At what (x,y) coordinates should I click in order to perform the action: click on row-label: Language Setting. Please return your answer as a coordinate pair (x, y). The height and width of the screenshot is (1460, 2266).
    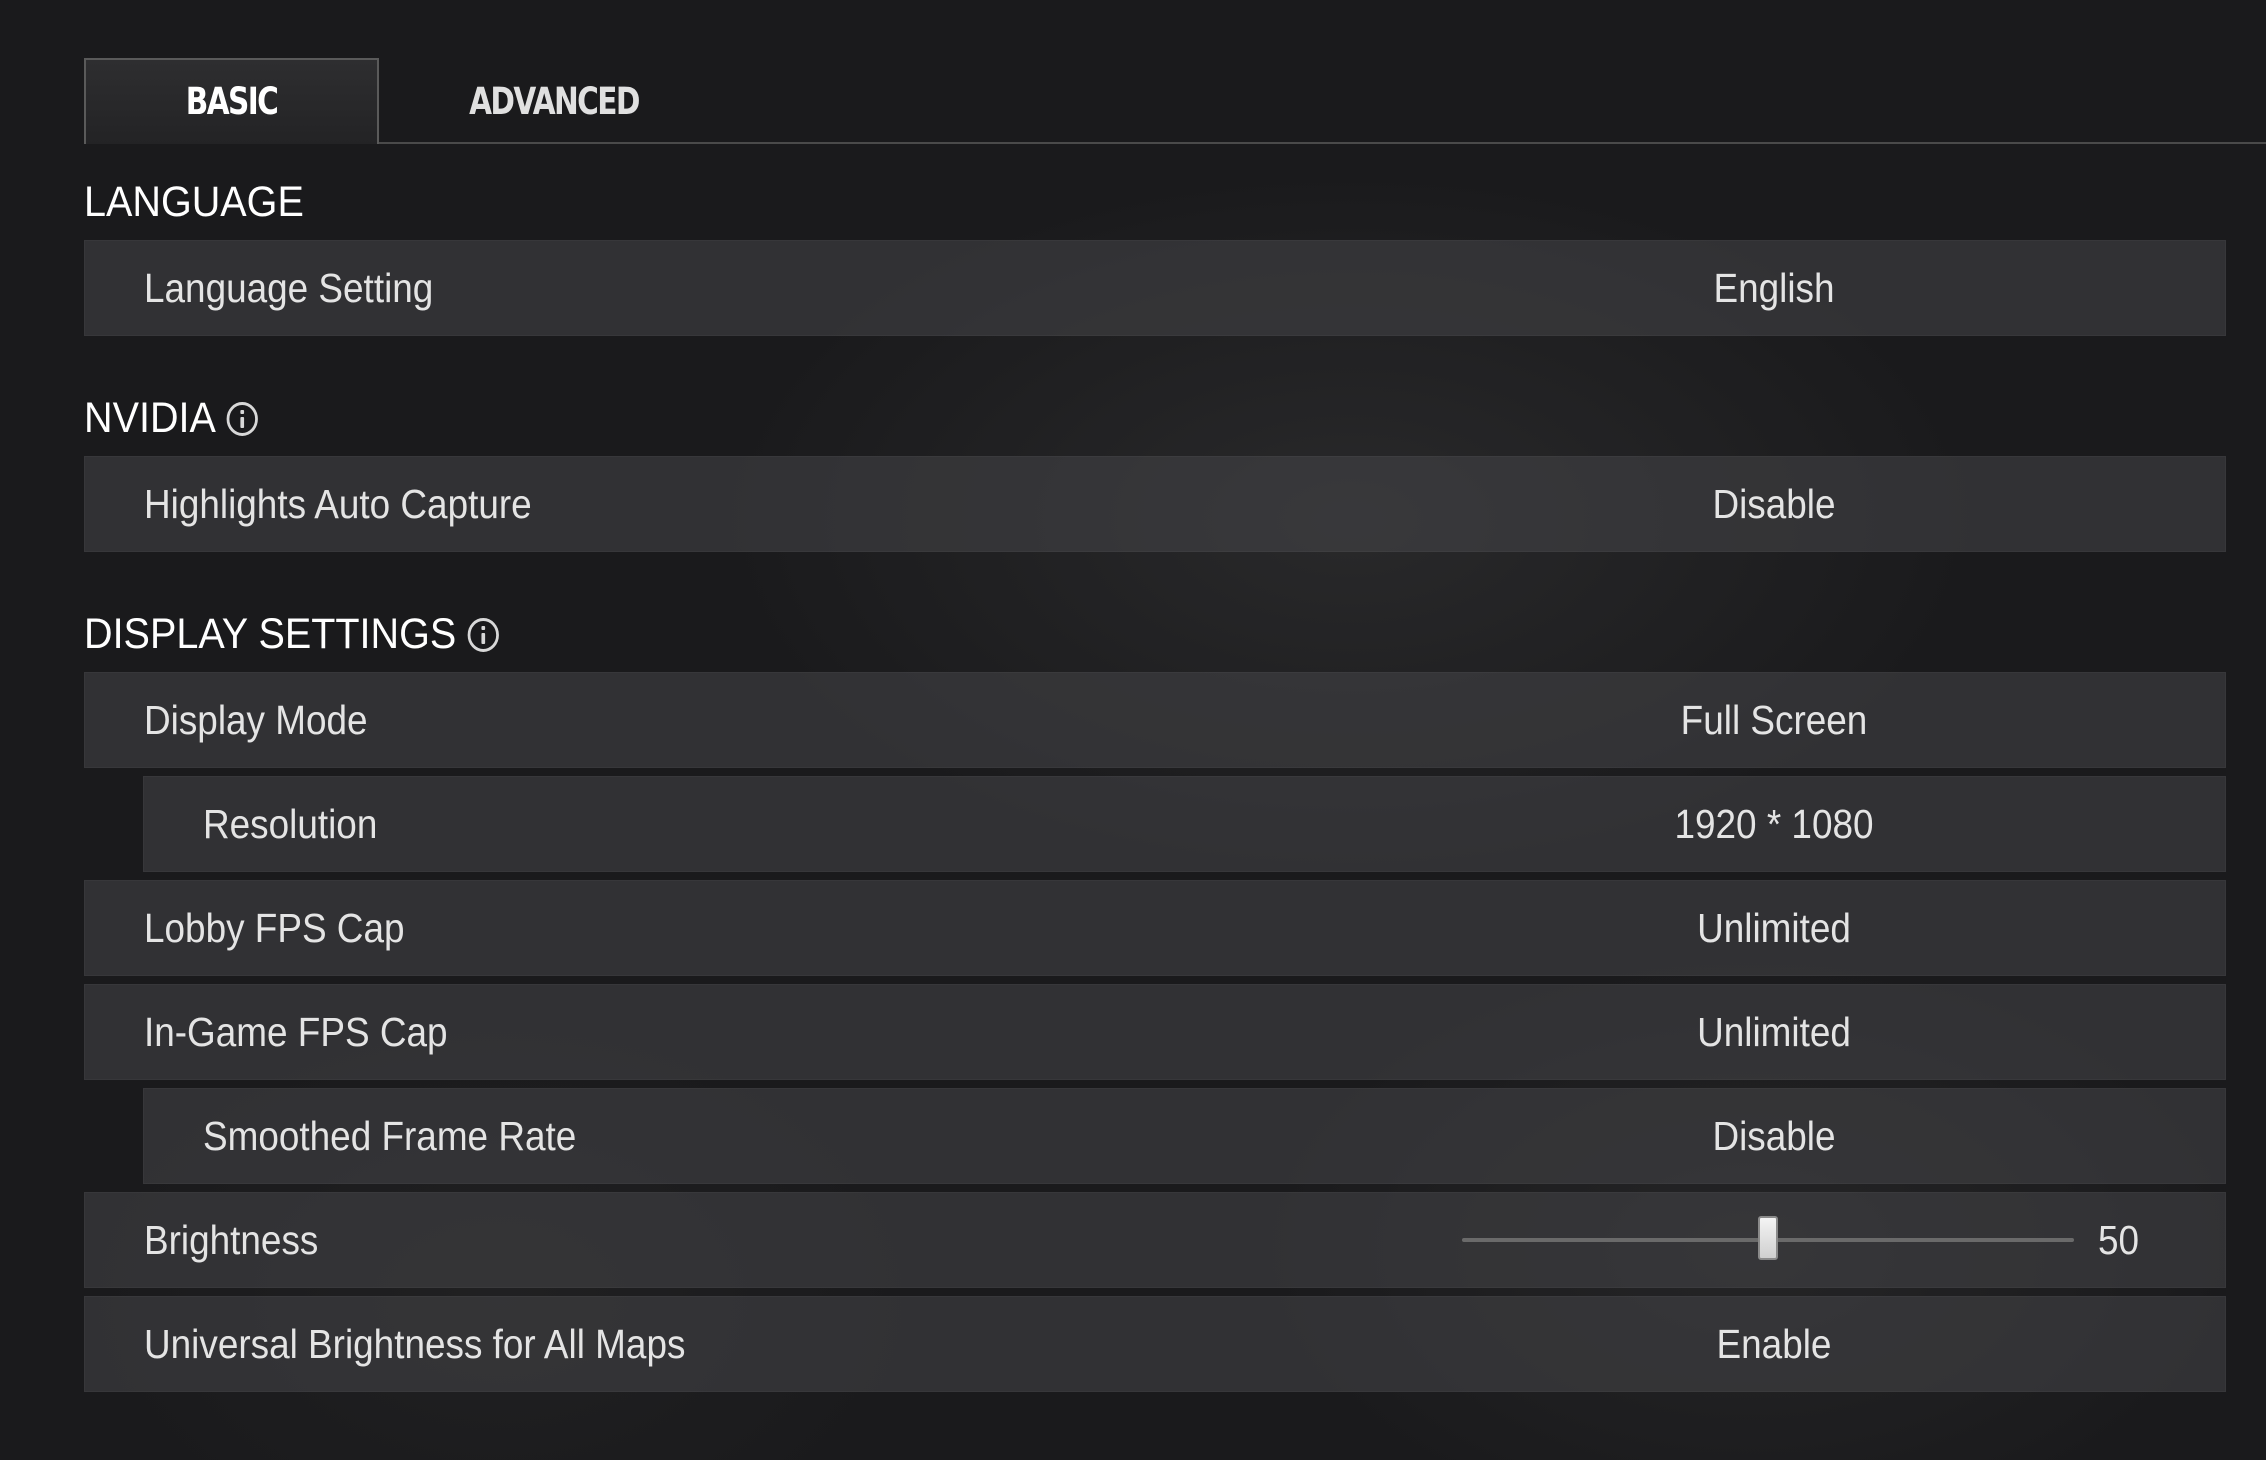
    Looking at the image, I should click on (289, 288).